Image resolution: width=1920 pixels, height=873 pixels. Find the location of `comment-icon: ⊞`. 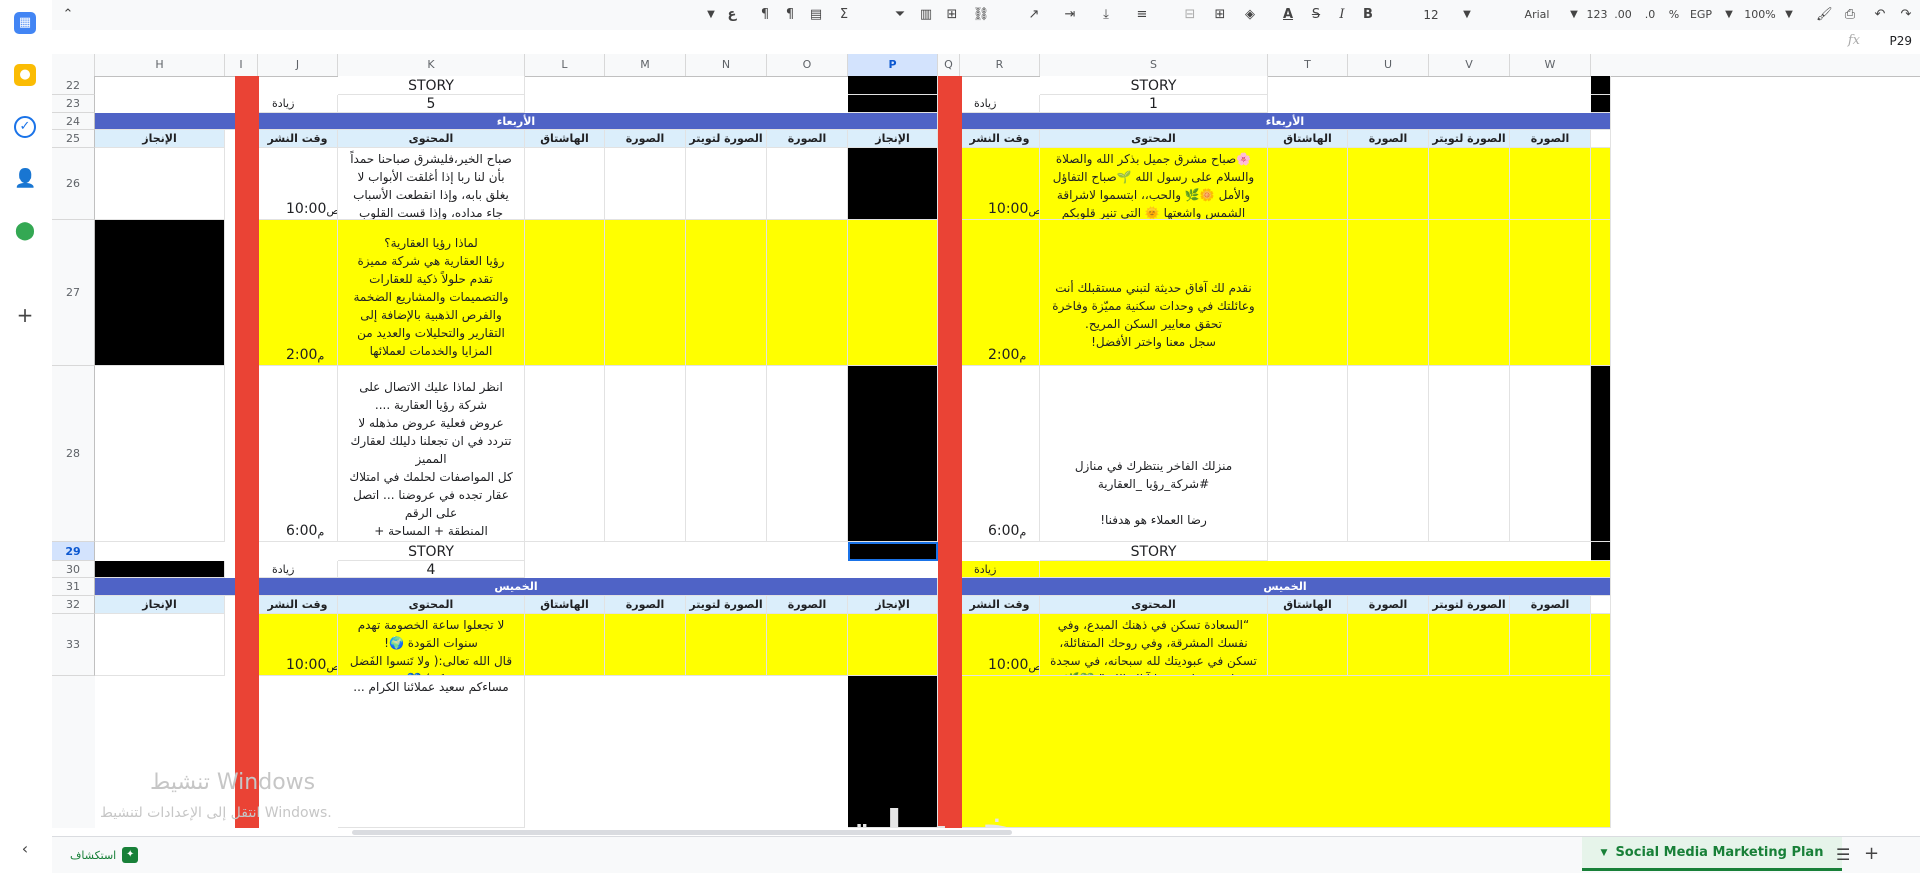

comment-icon: ⊞ is located at coordinates (952, 15).